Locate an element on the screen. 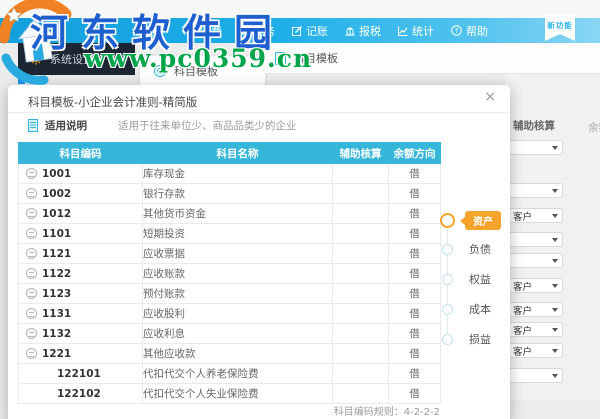  table-row: 1123 预付账款 借 is located at coordinates (229, 293).